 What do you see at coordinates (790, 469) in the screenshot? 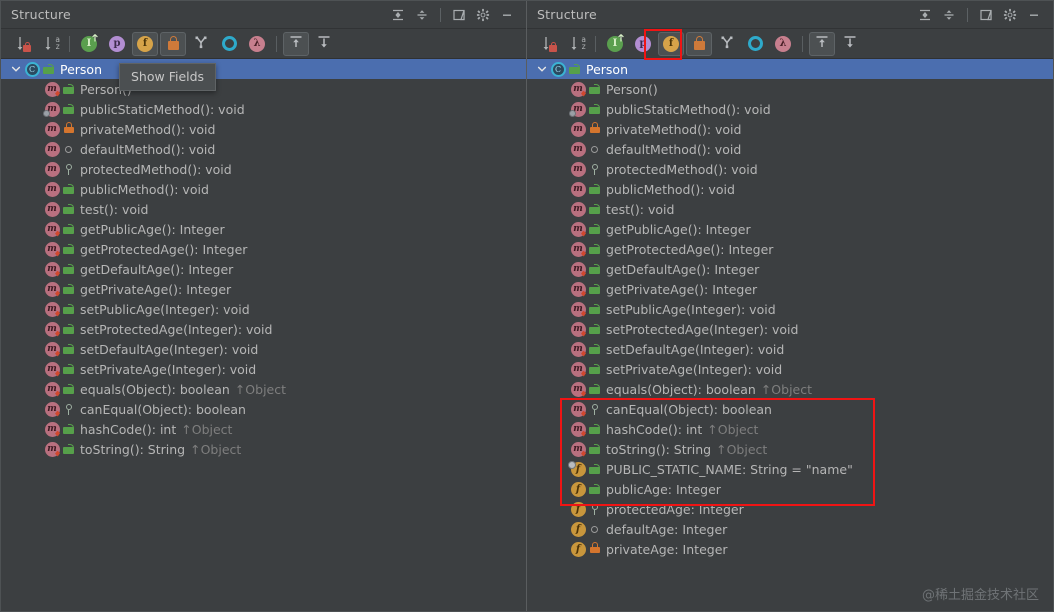
I see `tree-row: f PUBLIC_STATIC_NAME: String = "name"` at bounding box center [790, 469].